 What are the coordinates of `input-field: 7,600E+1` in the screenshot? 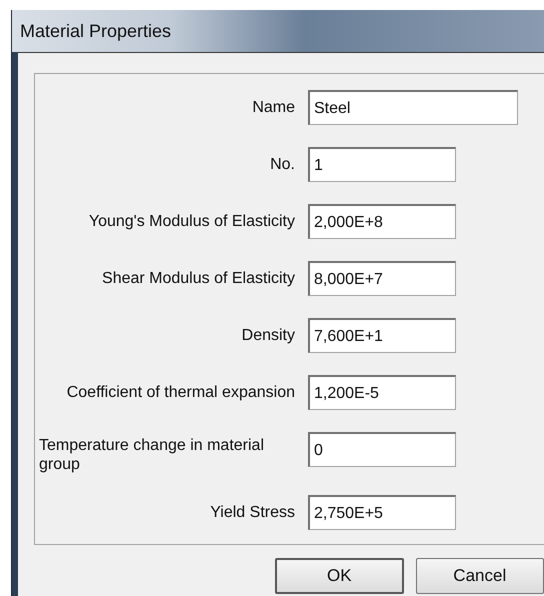 It's located at (382, 335).